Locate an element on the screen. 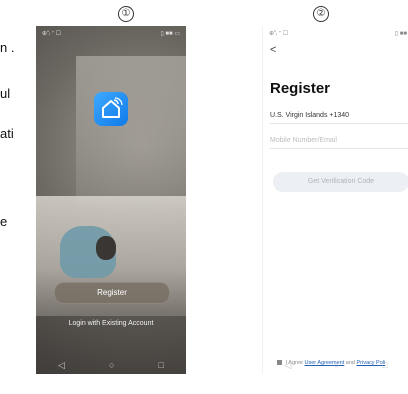 This screenshot has height=394, width=408. margin-text-3: ati is located at coordinates (7, 133).